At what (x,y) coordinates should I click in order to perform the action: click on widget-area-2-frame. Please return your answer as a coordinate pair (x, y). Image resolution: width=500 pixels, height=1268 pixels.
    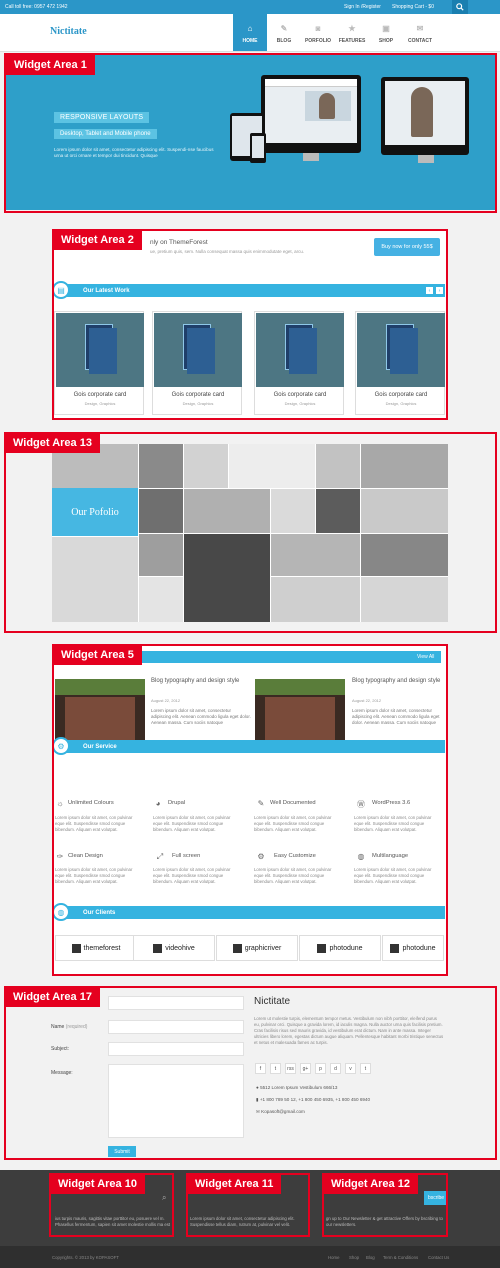
    Looking at the image, I should click on (250, 324).